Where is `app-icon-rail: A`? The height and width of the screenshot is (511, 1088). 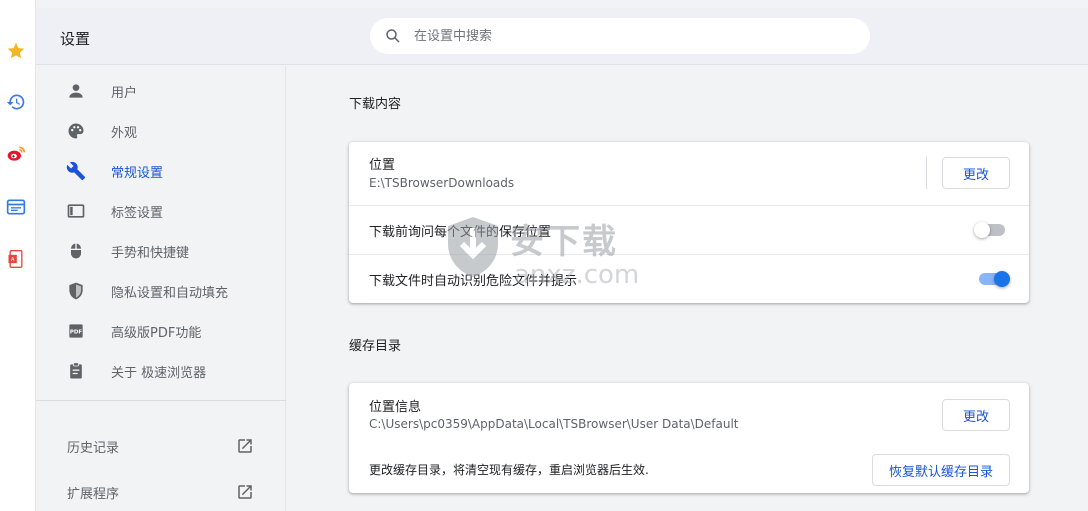 app-icon-rail: A is located at coordinates (18, 255).